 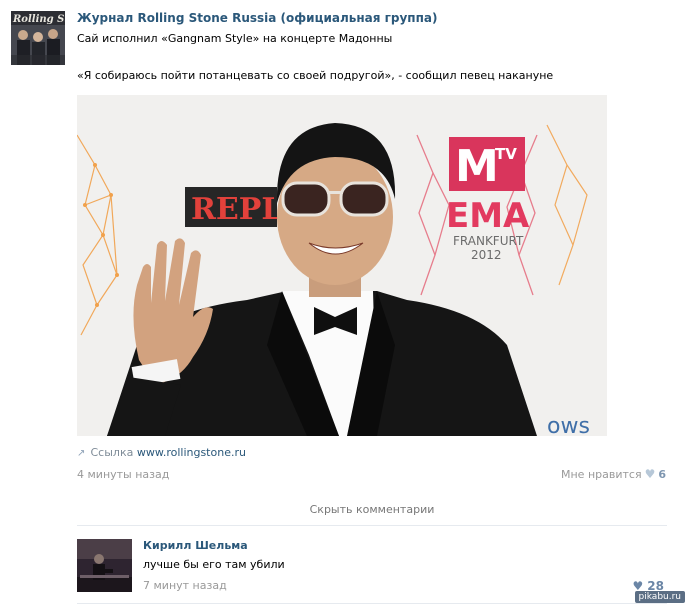 I want to click on like-count: 6, so click(x=662, y=474).